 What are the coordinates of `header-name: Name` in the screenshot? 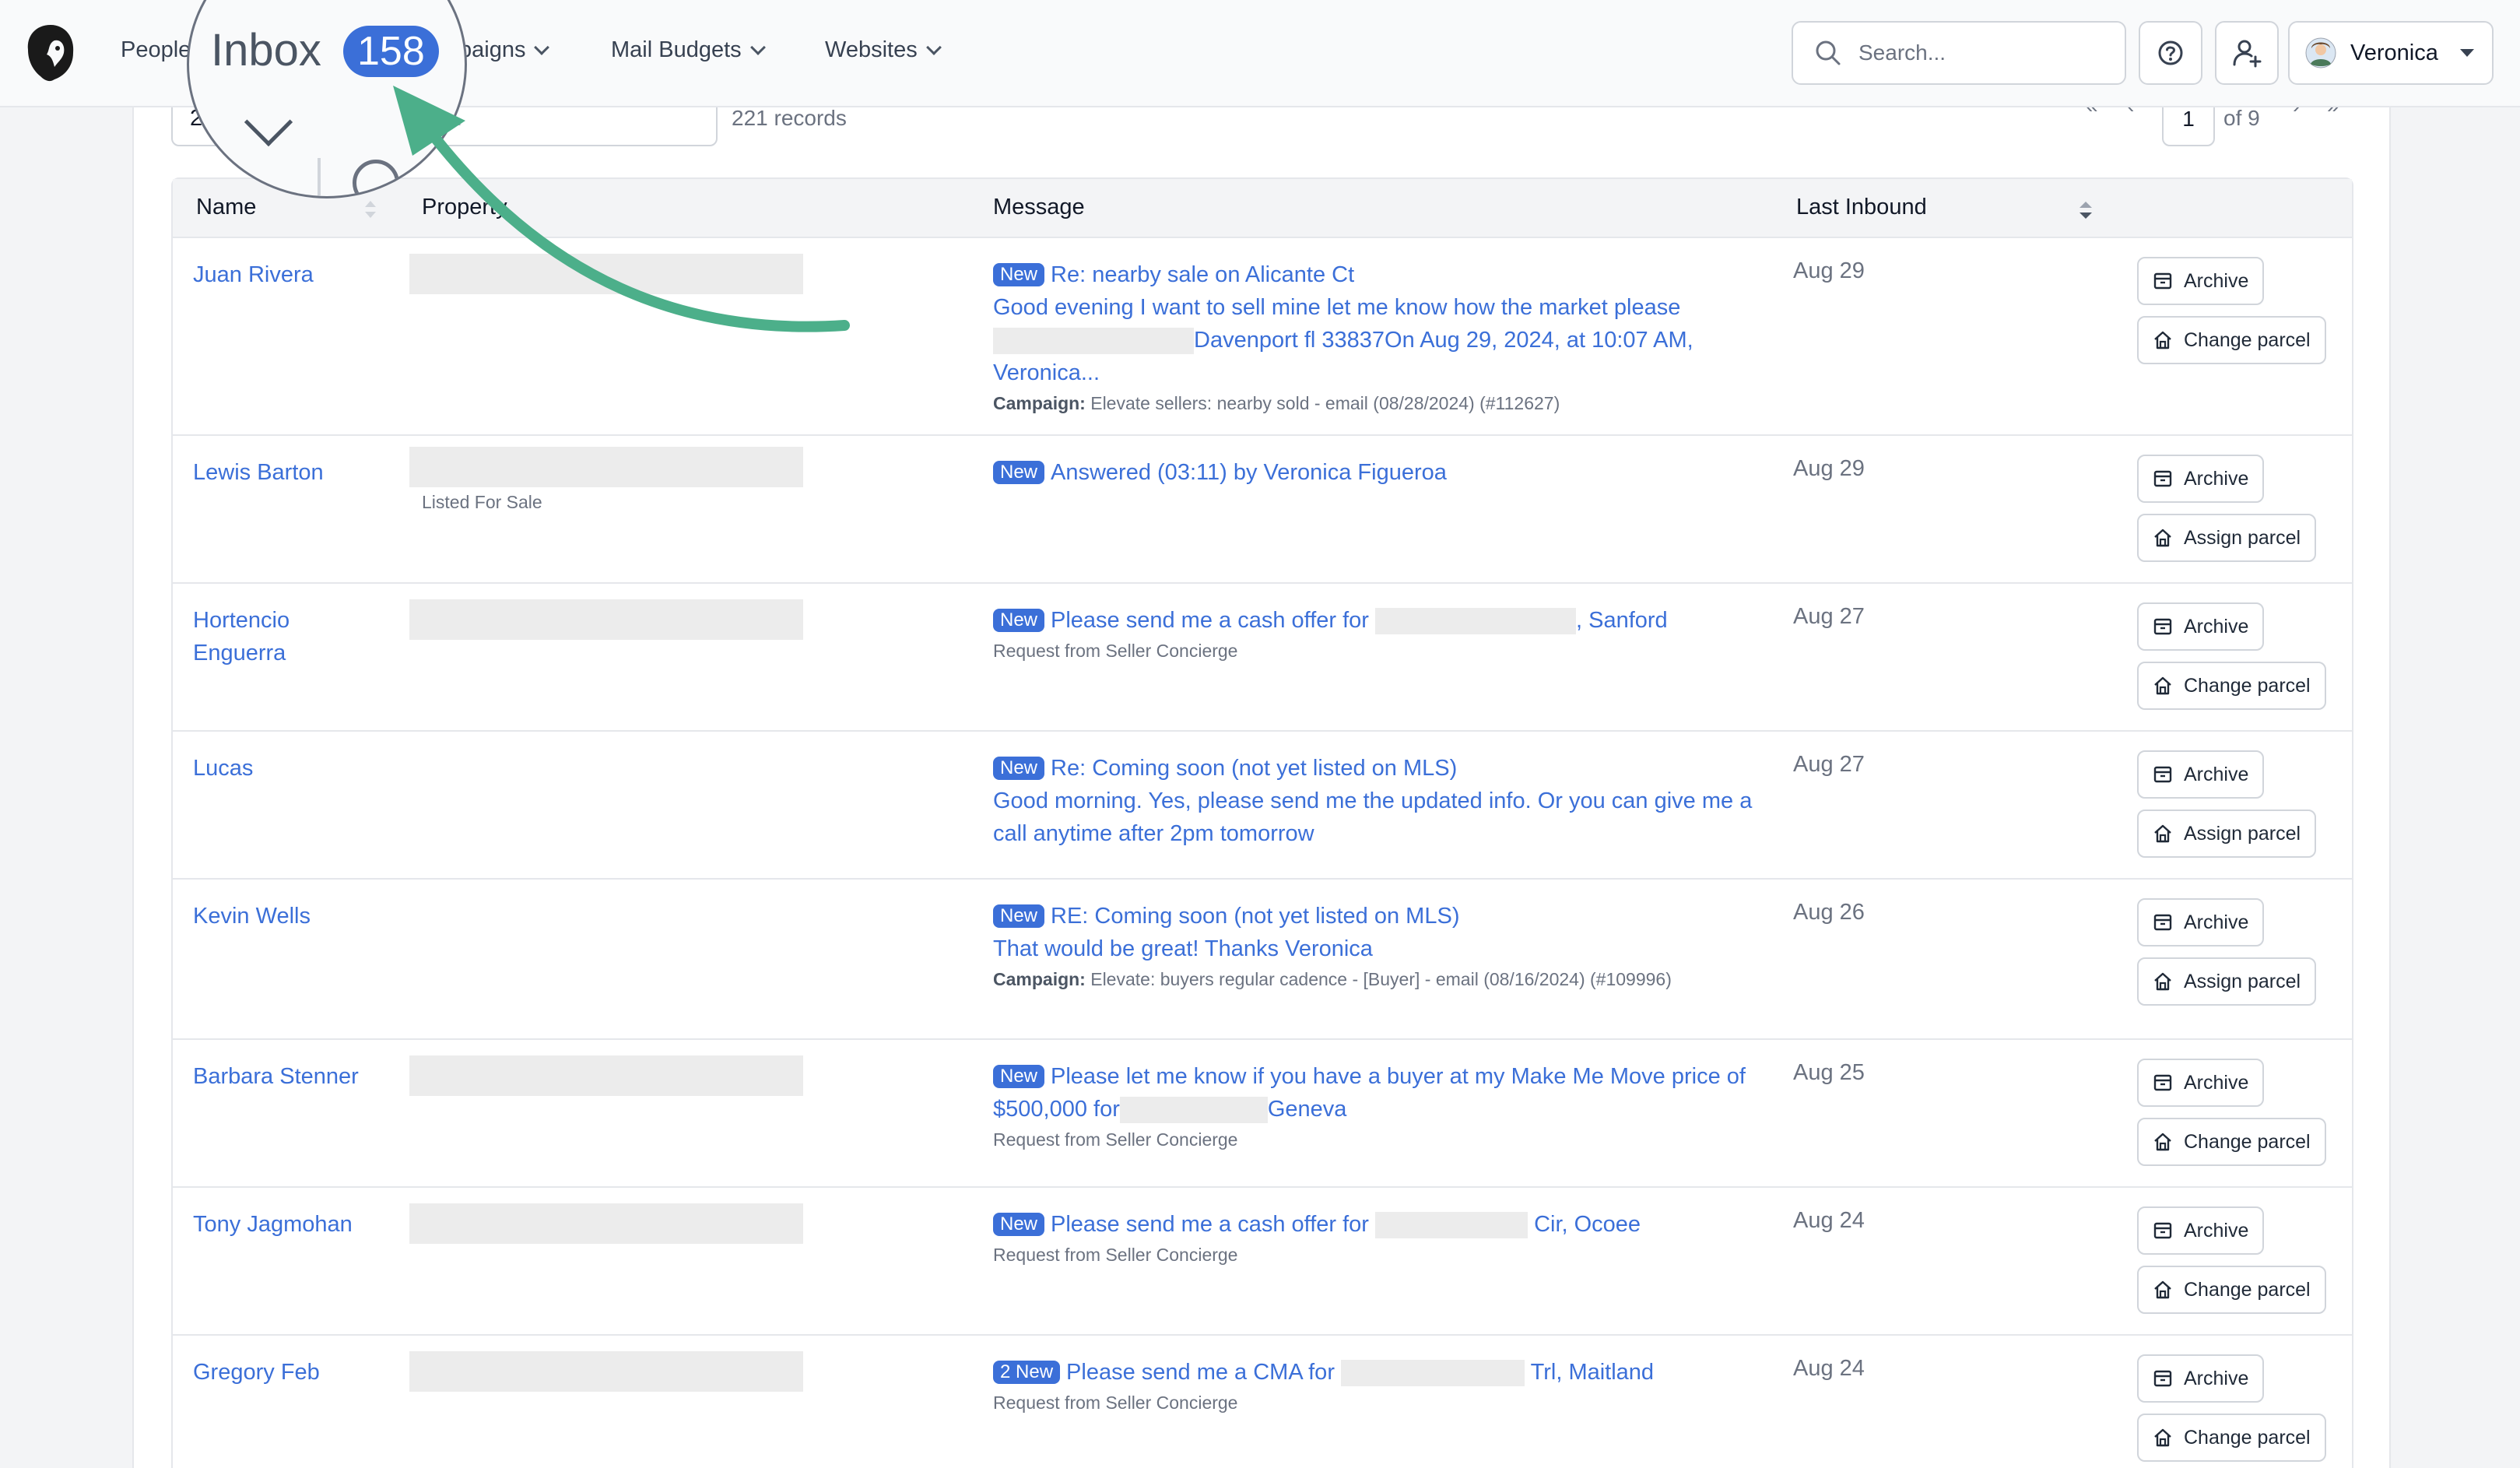 It's located at (226, 208).